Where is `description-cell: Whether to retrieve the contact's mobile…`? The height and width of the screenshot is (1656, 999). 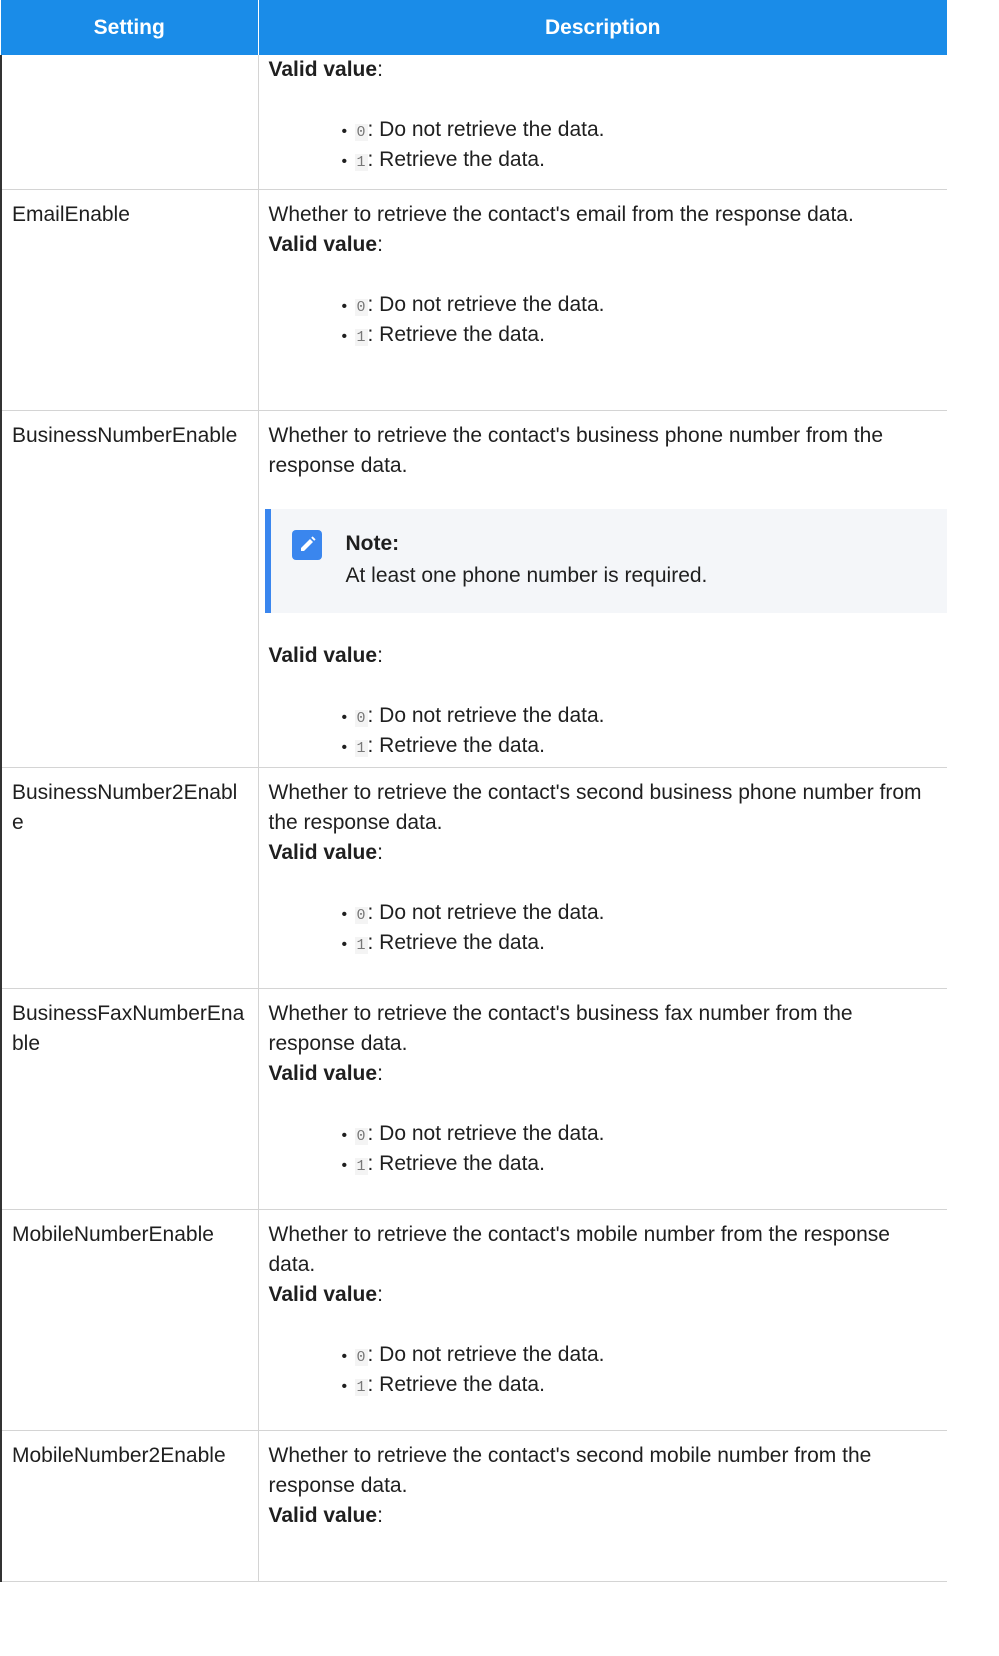
description-cell: Whether to retrieve the contact's mobile… is located at coordinates (602, 1320).